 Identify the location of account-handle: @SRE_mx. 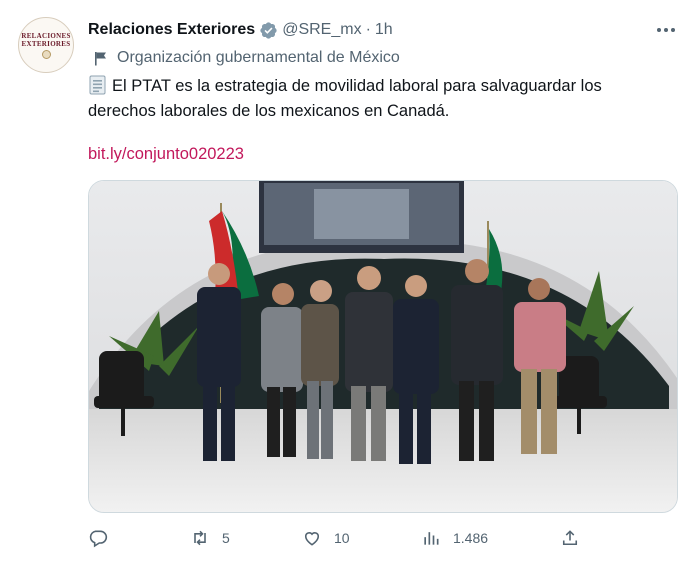
(321, 30).